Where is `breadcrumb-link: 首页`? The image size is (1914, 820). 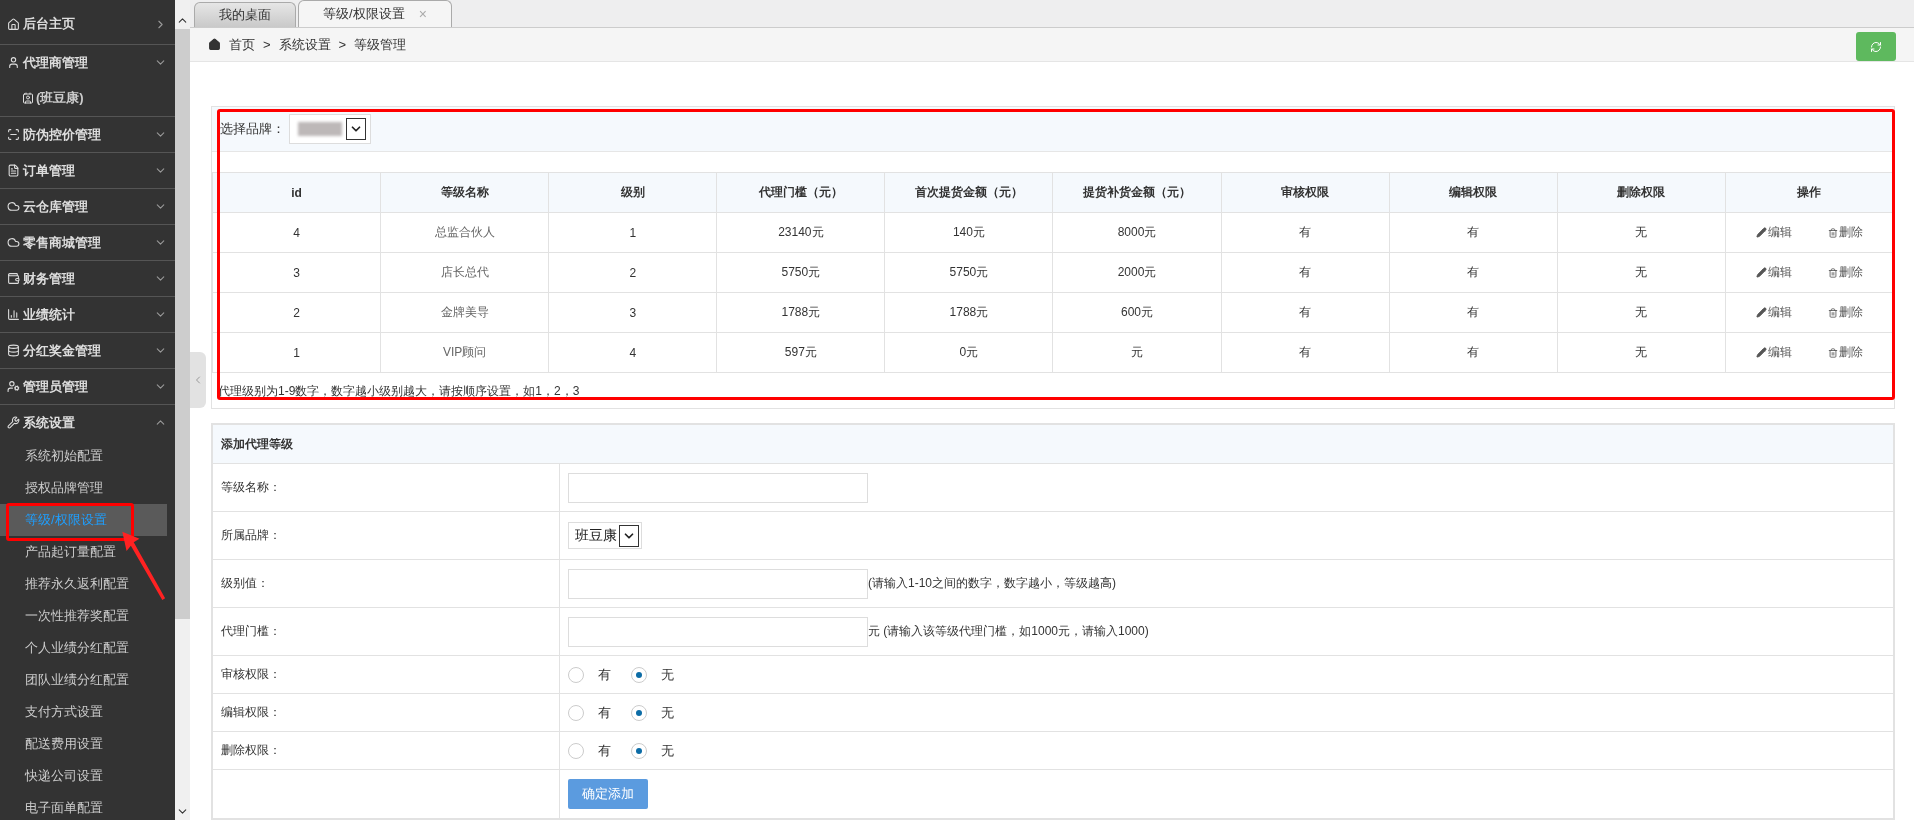
breadcrumb-link: 首页 is located at coordinates (242, 44).